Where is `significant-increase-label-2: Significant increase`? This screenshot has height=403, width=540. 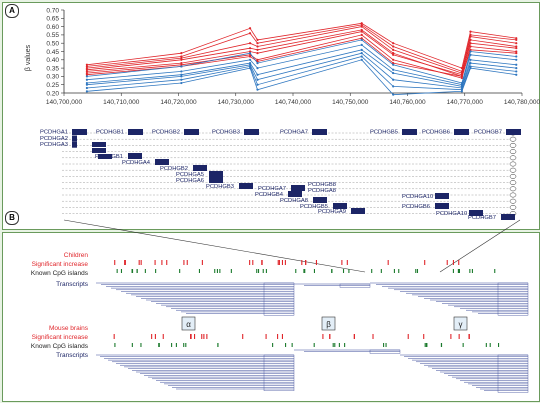 significant-increase-label-2: Significant increase is located at coordinates (60, 337).